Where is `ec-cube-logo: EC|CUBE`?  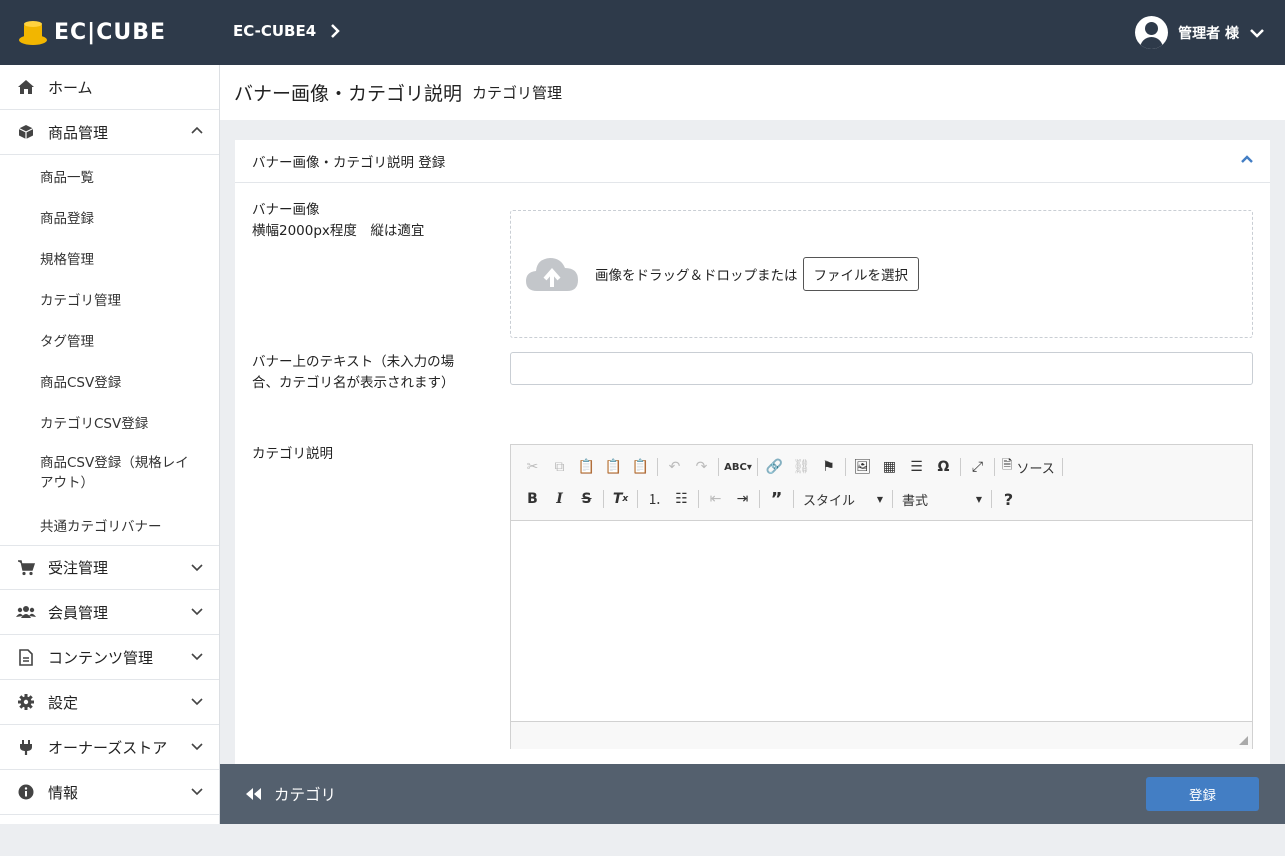 ec-cube-logo: EC|CUBE is located at coordinates (92, 32).